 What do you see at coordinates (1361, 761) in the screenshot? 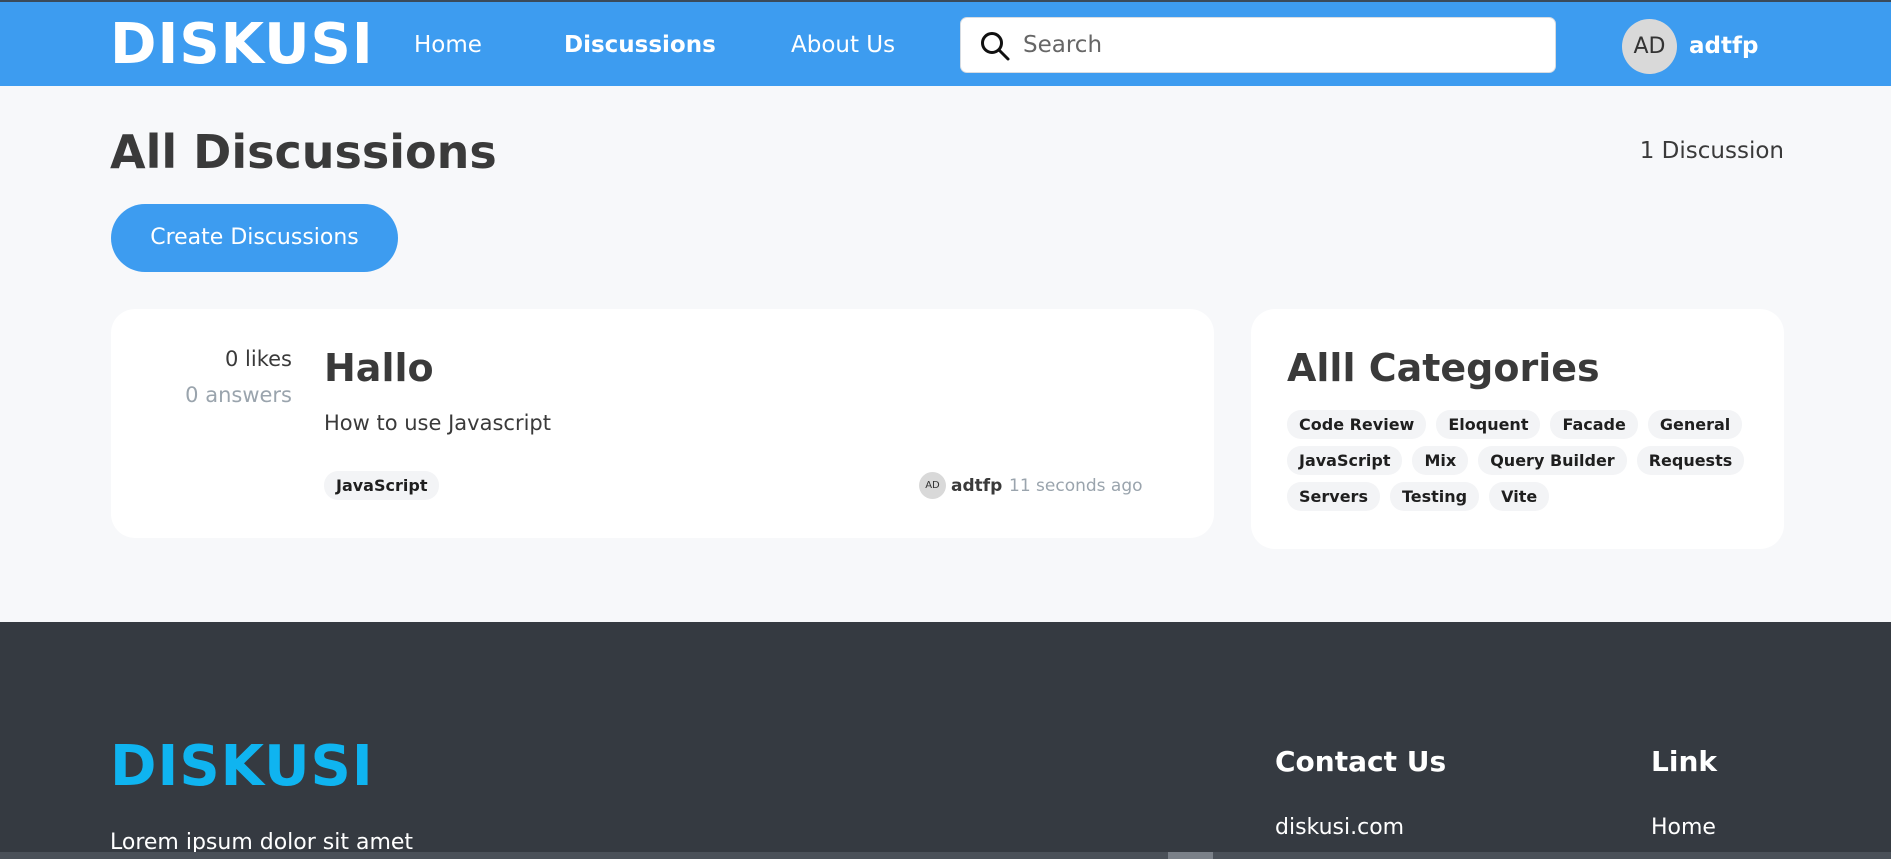
I see `footer-contact-heading: Contact Us` at bounding box center [1361, 761].